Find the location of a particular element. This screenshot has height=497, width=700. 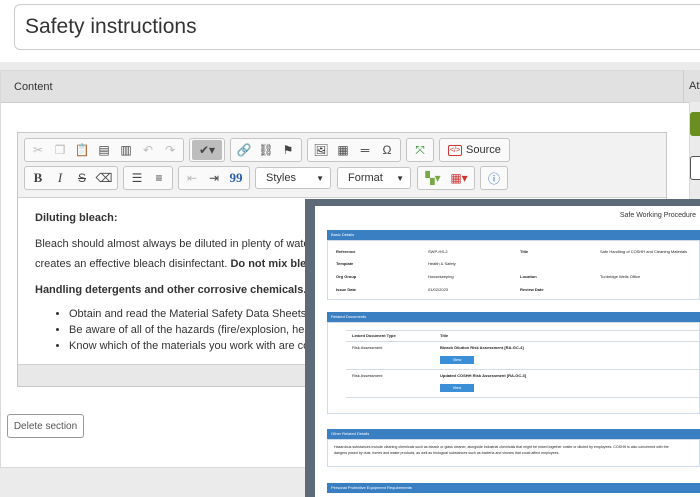

blockquote-button: 99 is located at coordinates (236, 178).